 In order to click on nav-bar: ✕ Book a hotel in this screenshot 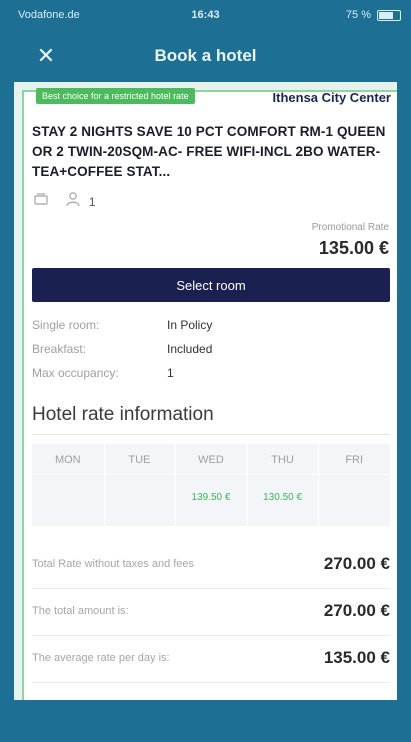, I will do `click(205, 56)`.